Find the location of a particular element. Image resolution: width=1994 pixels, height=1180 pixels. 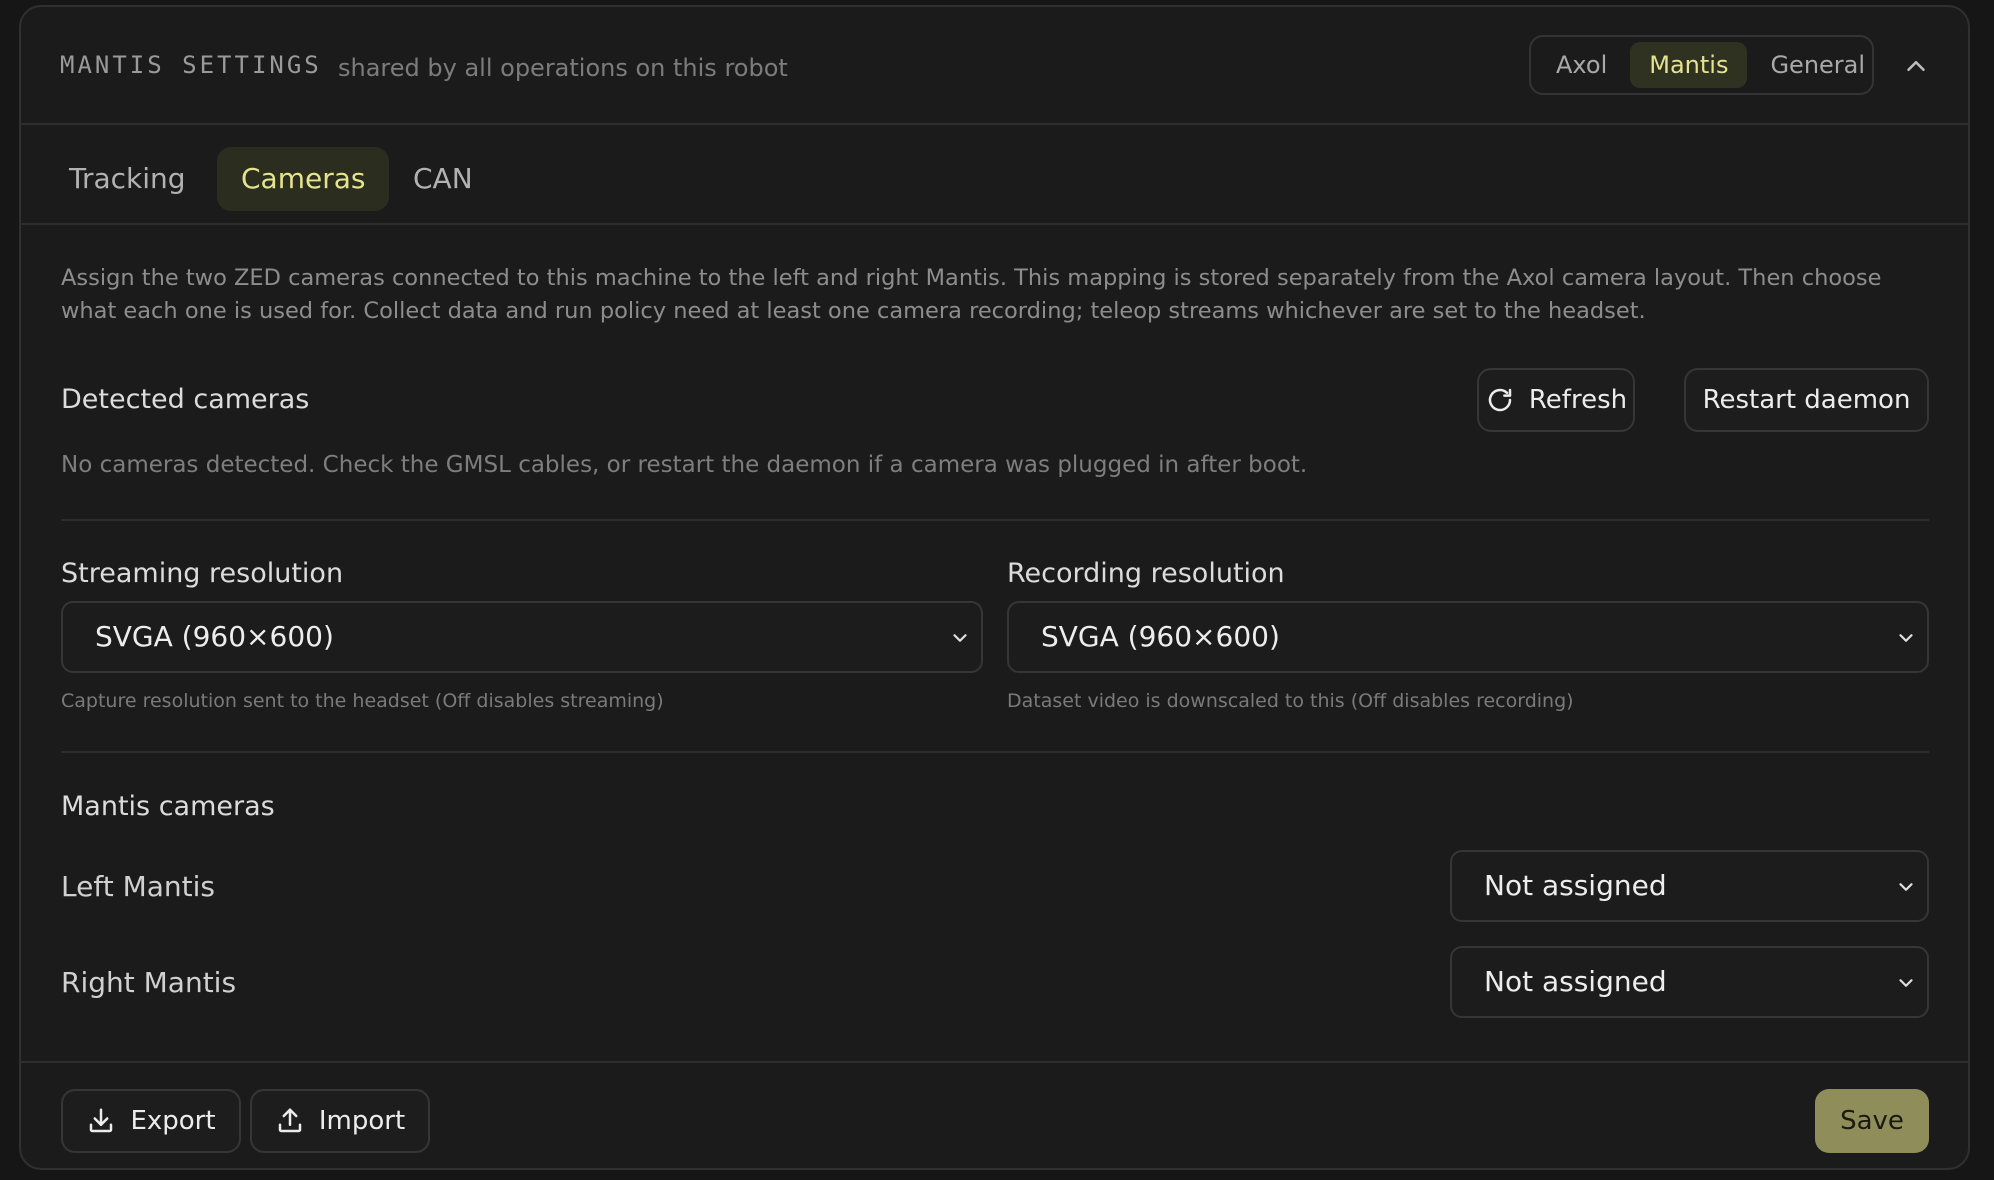

tab-bar: Tracking Cameras CAN is located at coordinates (994, 175).